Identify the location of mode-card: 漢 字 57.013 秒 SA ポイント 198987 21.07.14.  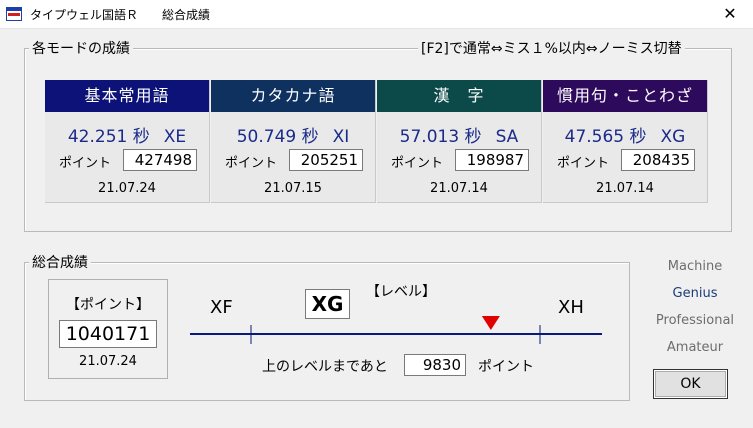
(459, 141).